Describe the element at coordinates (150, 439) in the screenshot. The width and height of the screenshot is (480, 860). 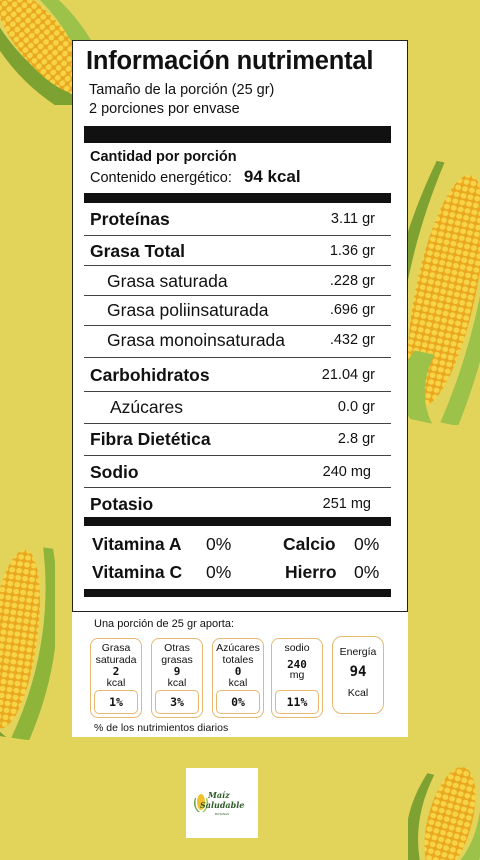
I see `nutrient-name: Fibra Dietética` at that location.